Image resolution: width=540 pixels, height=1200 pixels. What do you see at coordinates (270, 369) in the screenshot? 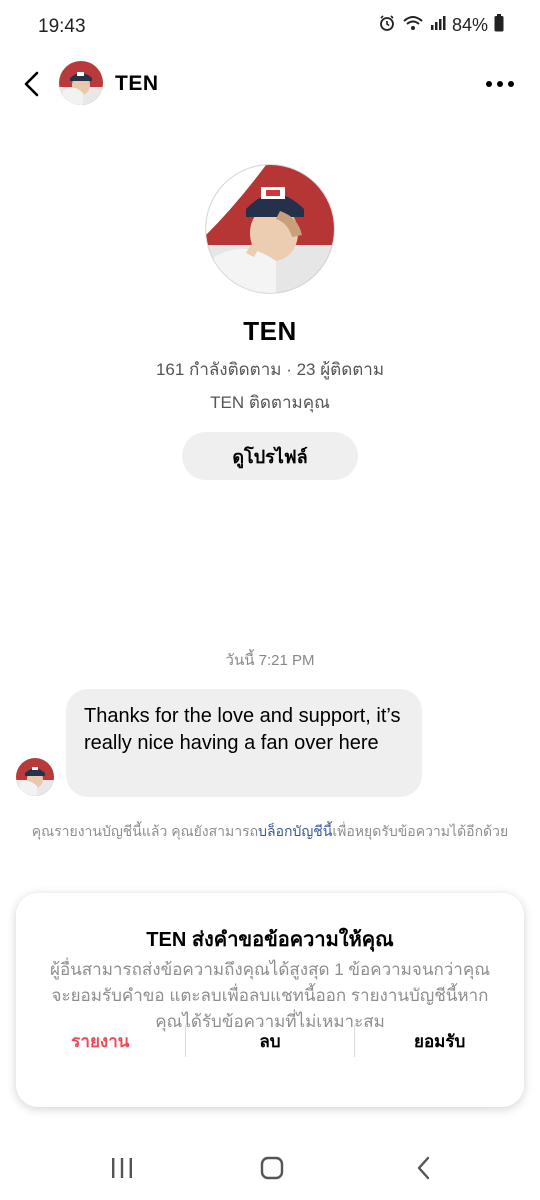
I see `profile-follow-stats: 161 กำลังติดตาม · 23 ผู้ติดตาม` at bounding box center [270, 369].